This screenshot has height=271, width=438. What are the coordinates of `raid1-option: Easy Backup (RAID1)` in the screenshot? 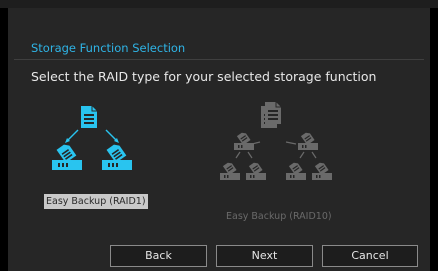 It's located at (96, 150).